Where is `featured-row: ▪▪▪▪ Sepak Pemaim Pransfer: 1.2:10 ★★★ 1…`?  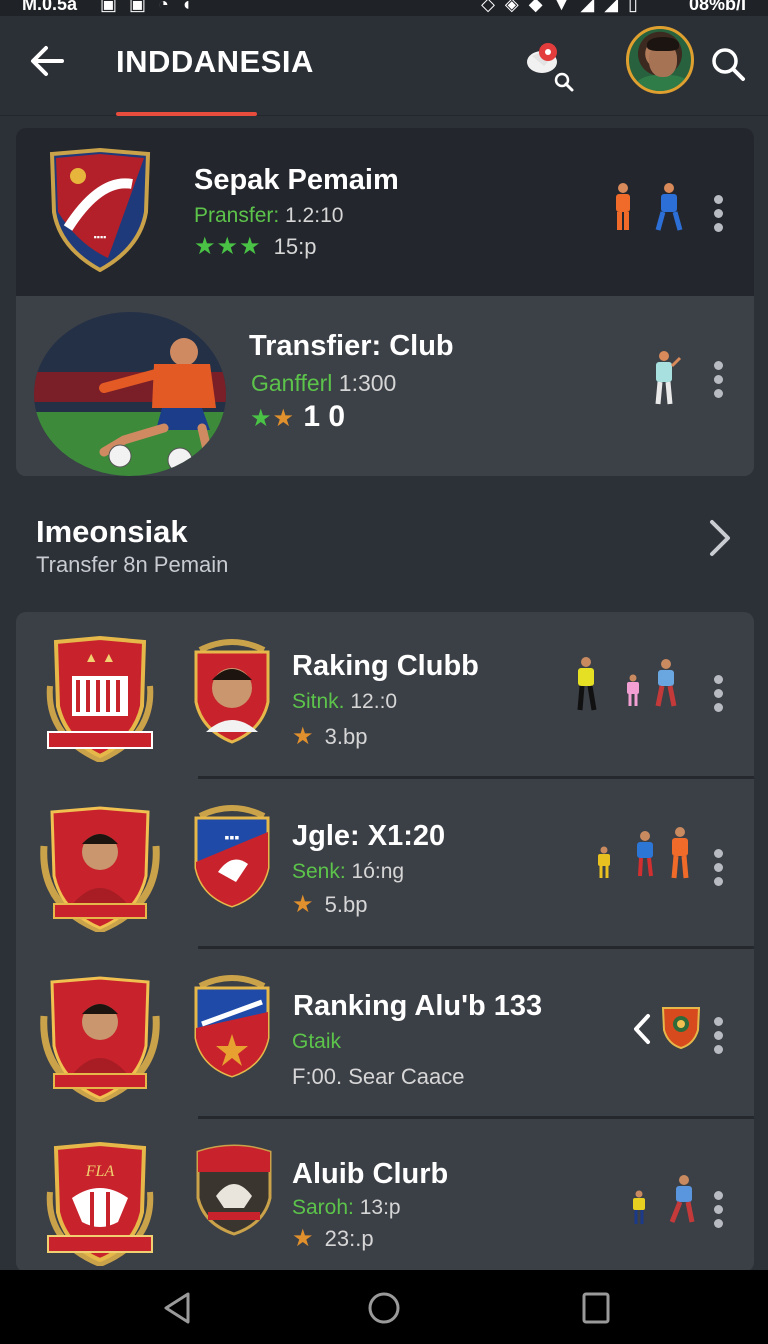 featured-row: ▪▪▪▪ Sepak Pemaim Pransfer: 1.2:10 ★★★ 1… is located at coordinates (385, 212).